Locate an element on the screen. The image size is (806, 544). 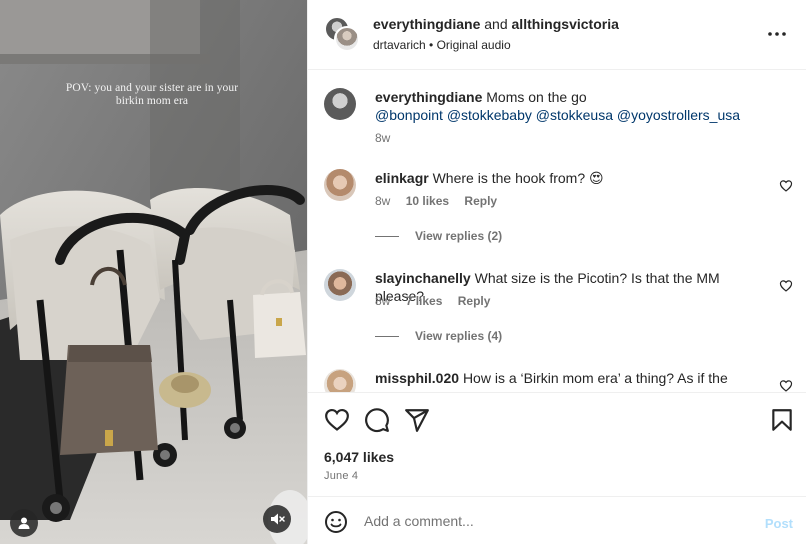
comment-bubble-icon is located at coordinates (377, 420).